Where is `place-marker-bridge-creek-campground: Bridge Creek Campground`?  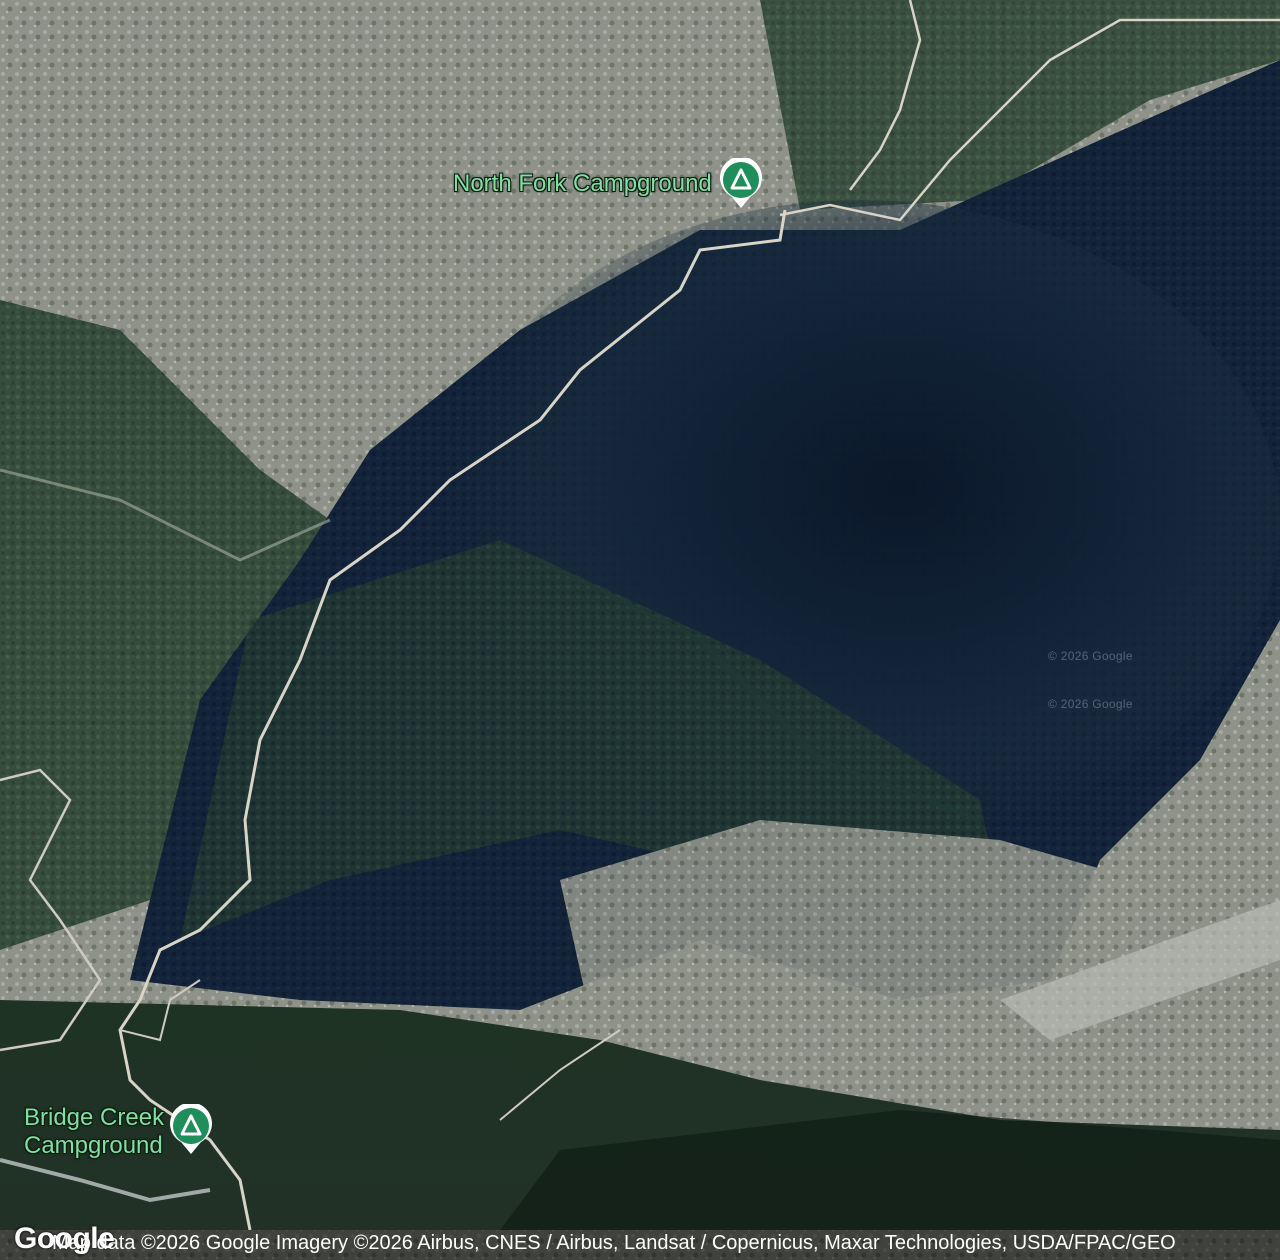 place-marker-bridge-creek-campground: Bridge Creek Campground is located at coordinates (119, 1132).